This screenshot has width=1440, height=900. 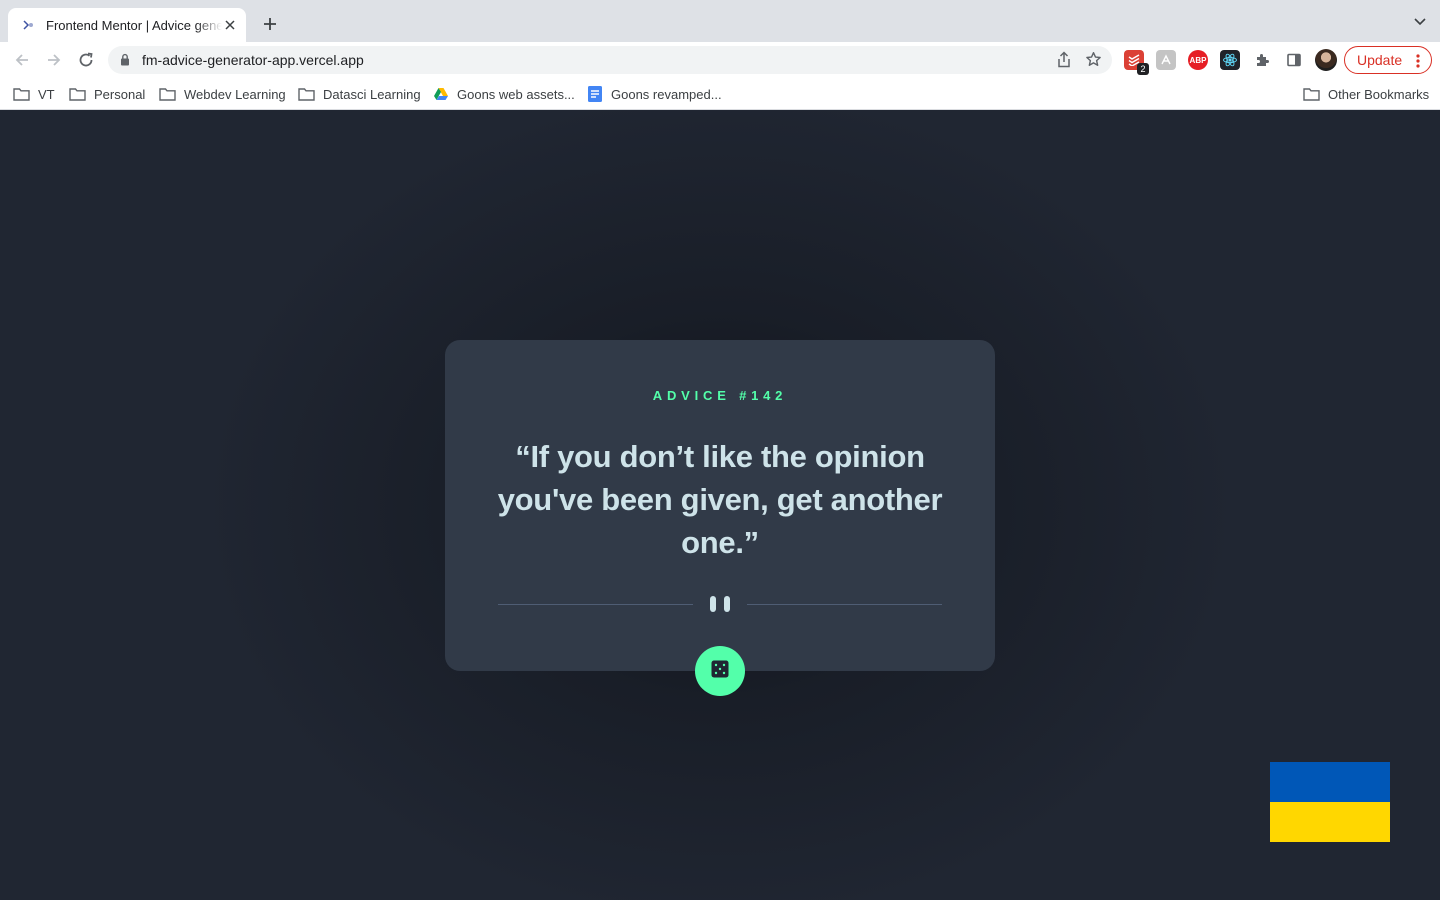 I want to click on dice-icon, so click(x=720, y=671).